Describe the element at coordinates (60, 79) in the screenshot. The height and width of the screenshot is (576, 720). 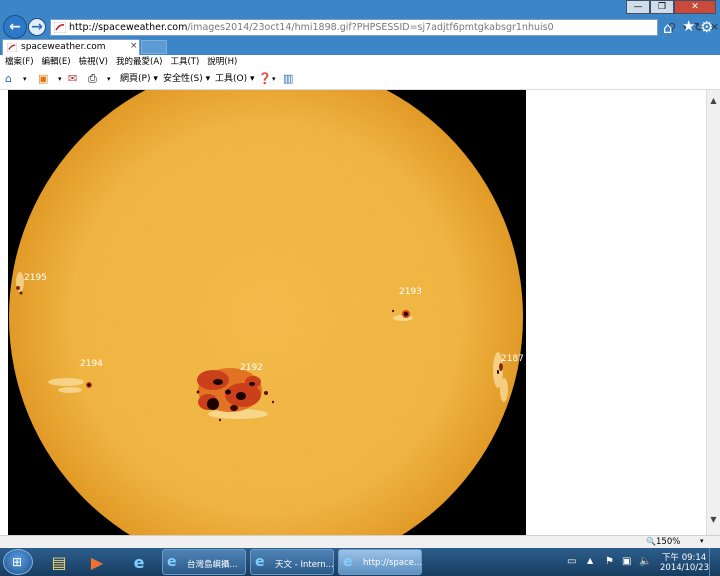
I see `rss-dropdown-icon: ▾` at that location.